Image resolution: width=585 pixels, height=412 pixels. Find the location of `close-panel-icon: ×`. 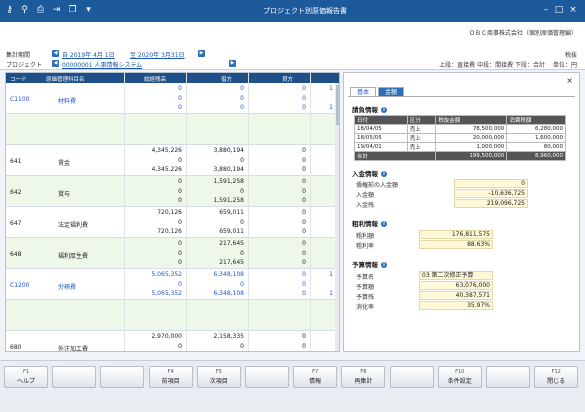

close-panel-icon: × is located at coordinates (569, 80).